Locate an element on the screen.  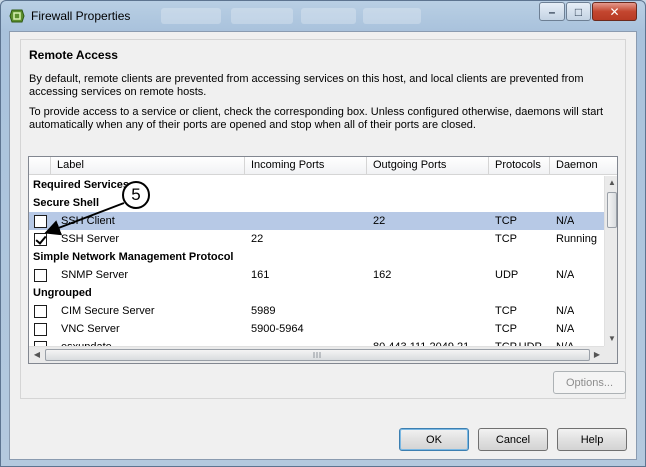
row-outgoing-ports: 22 is located at coordinates (379, 221).